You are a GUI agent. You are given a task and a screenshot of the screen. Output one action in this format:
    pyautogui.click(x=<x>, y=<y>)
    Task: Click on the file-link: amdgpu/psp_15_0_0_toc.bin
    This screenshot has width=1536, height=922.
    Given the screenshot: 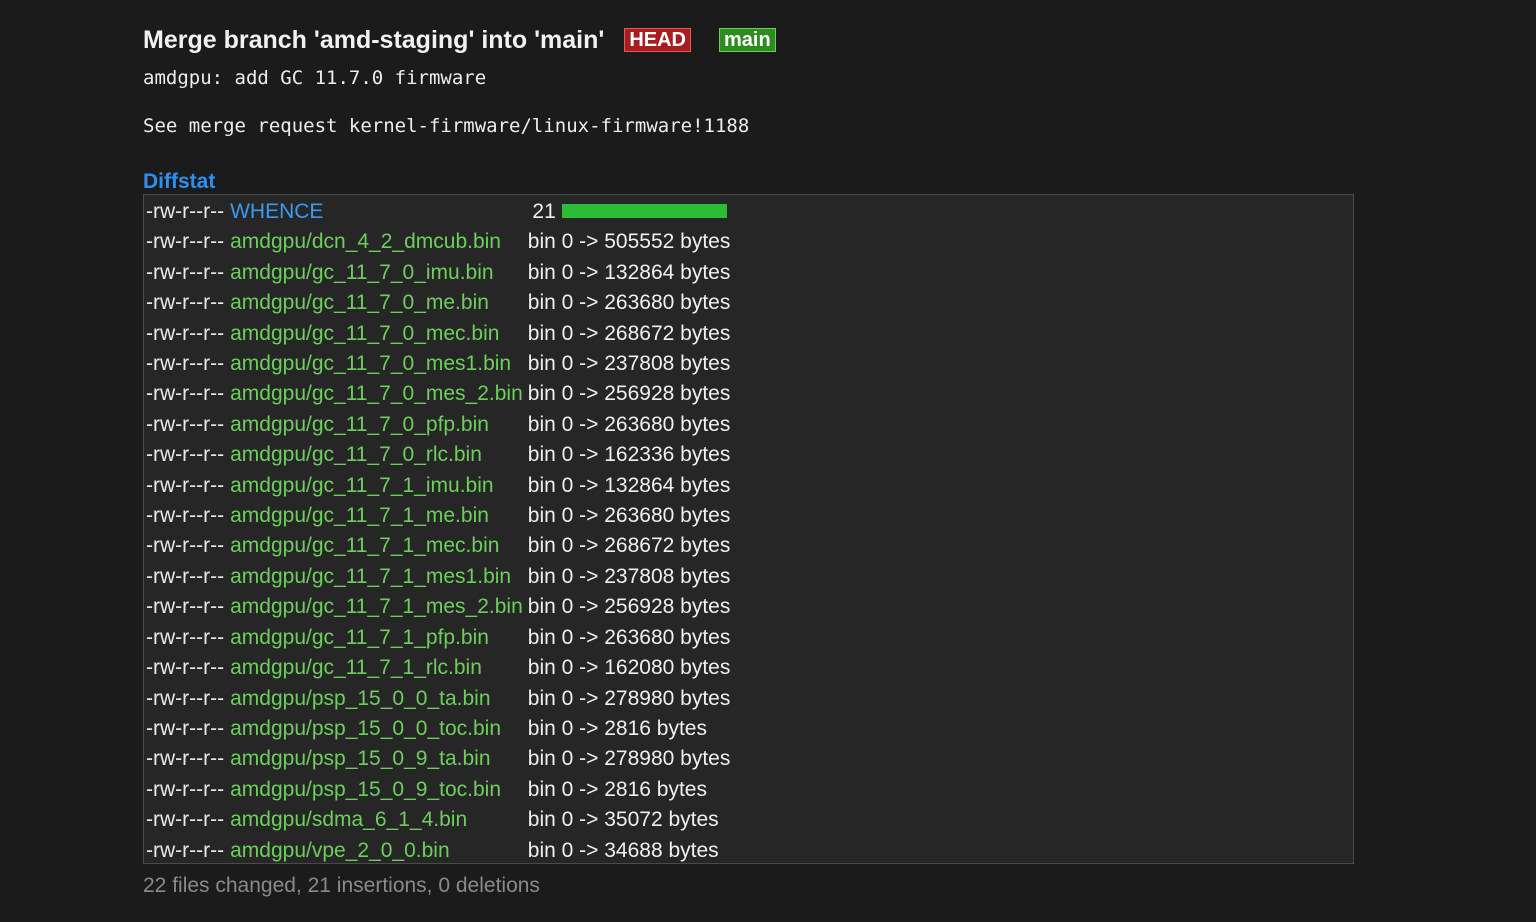 What is the action you would take?
    pyautogui.click(x=365, y=728)
    